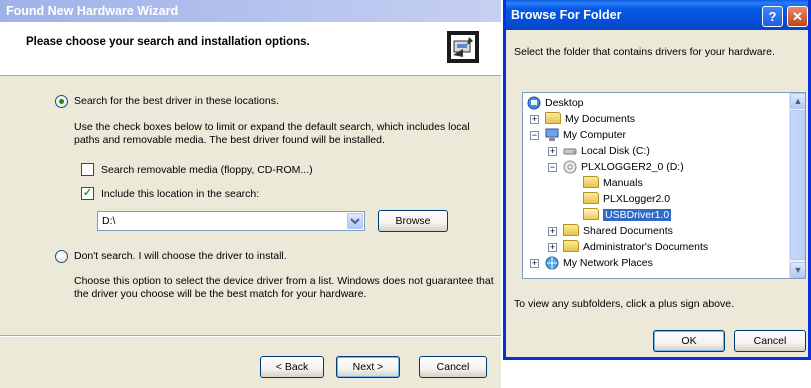  Describe the element at coordinates (552, 247) in the screenshot. I see `expand-admin-documents-icon: +` at that location.